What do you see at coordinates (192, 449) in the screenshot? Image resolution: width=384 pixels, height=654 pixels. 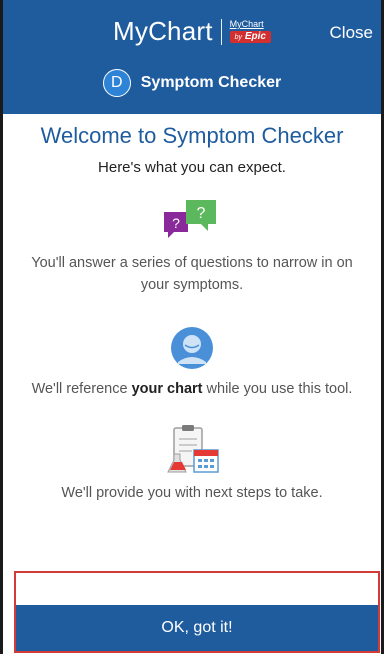 I see `clipboard-calendar-icon` at bounding box center [192, 449].